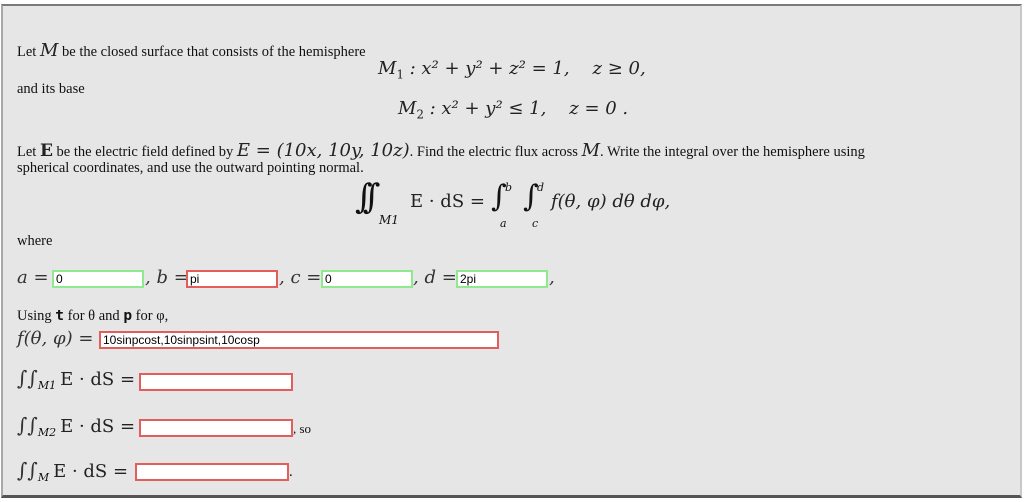 The height and width of the screenshot is (502, 1024). Describe the element at coordinates (51, 89) in the screenshot. I see `base-label: and its base` at that location.